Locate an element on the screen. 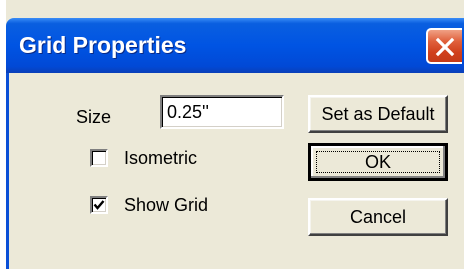 This screenshot has height=269, width=464. show-grid-checkbox is located at coordinates (99, 205).